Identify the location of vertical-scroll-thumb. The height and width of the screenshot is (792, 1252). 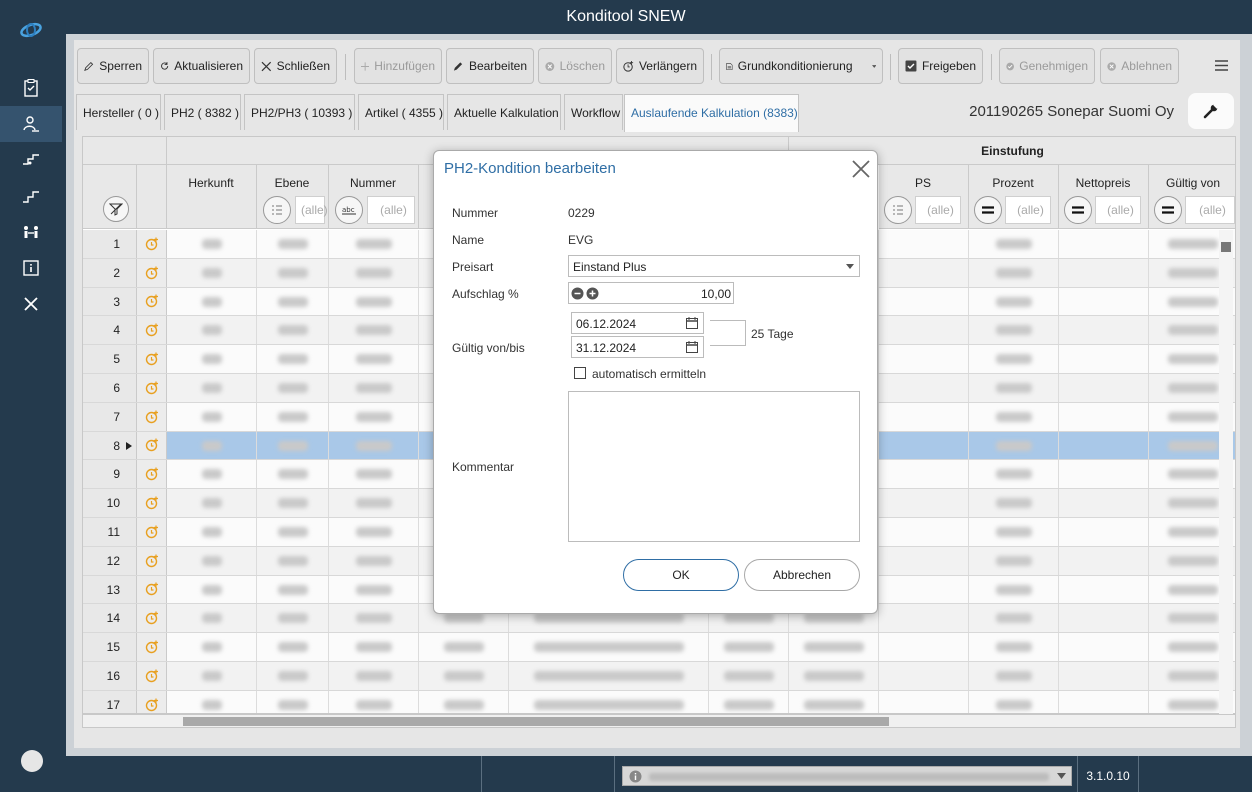
(1226, 247).